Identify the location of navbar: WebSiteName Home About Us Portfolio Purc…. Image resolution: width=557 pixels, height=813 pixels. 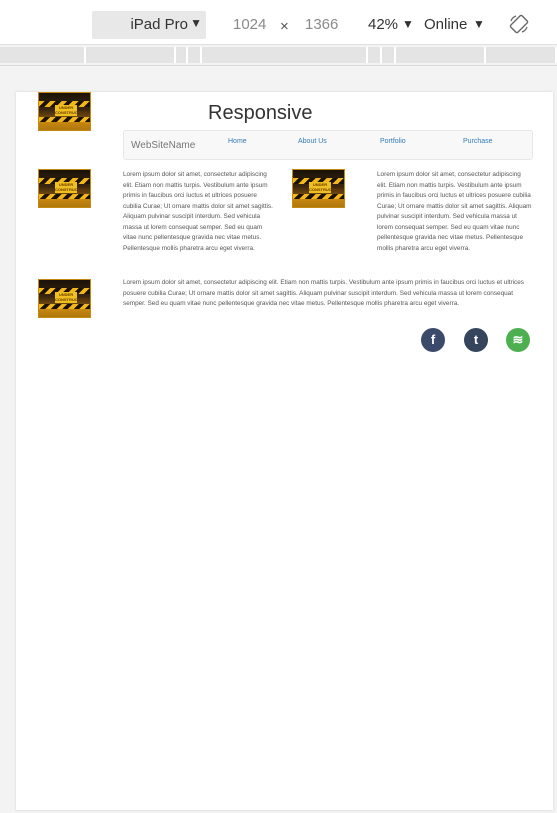
(328, 145).